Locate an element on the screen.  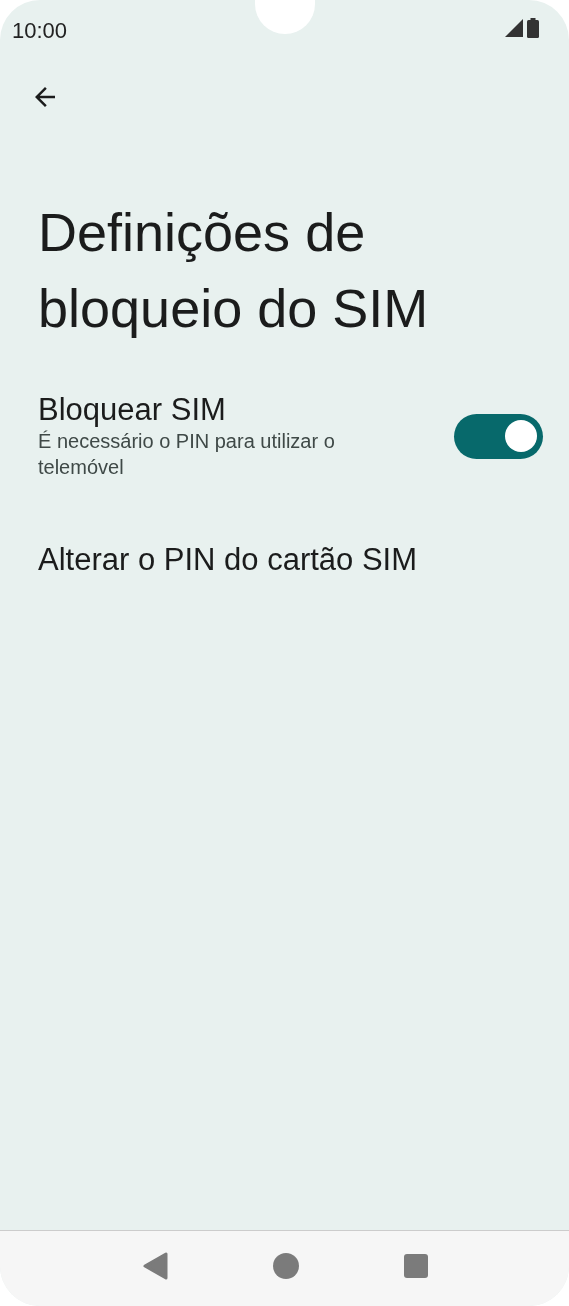
home-nav-icon is located at coordinates (285, 1265).